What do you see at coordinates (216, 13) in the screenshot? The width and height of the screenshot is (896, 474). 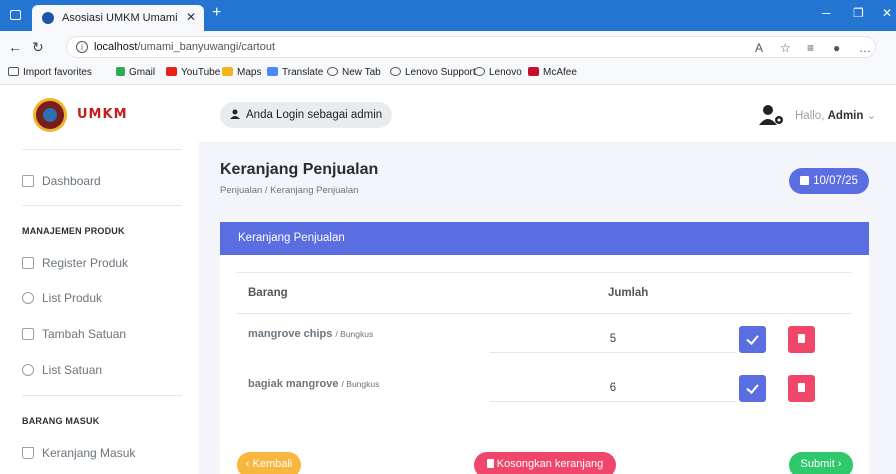 I see `new-tab-icon: +` at bounding box center [216, 13].